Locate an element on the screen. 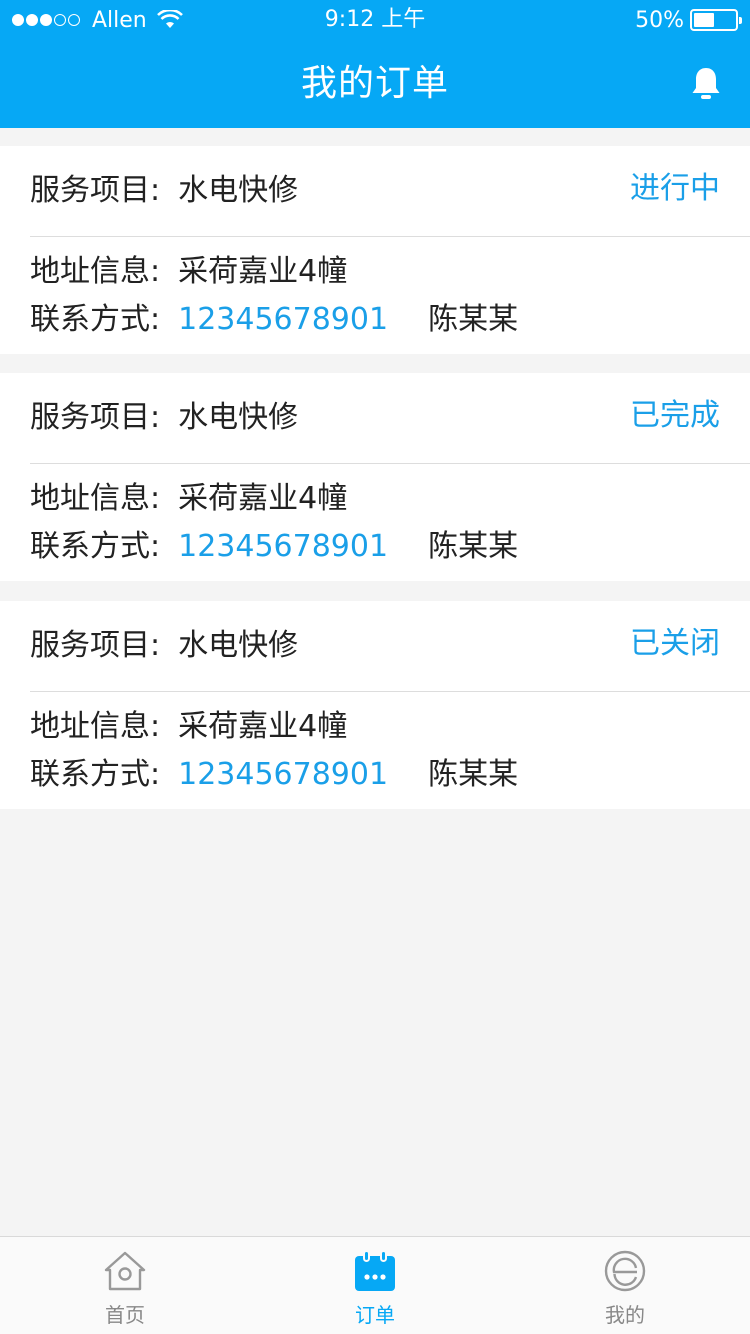 This screenshot has width=750, height=1334. tab-orders-label: 订单 is located at coordinates (375, 1315).